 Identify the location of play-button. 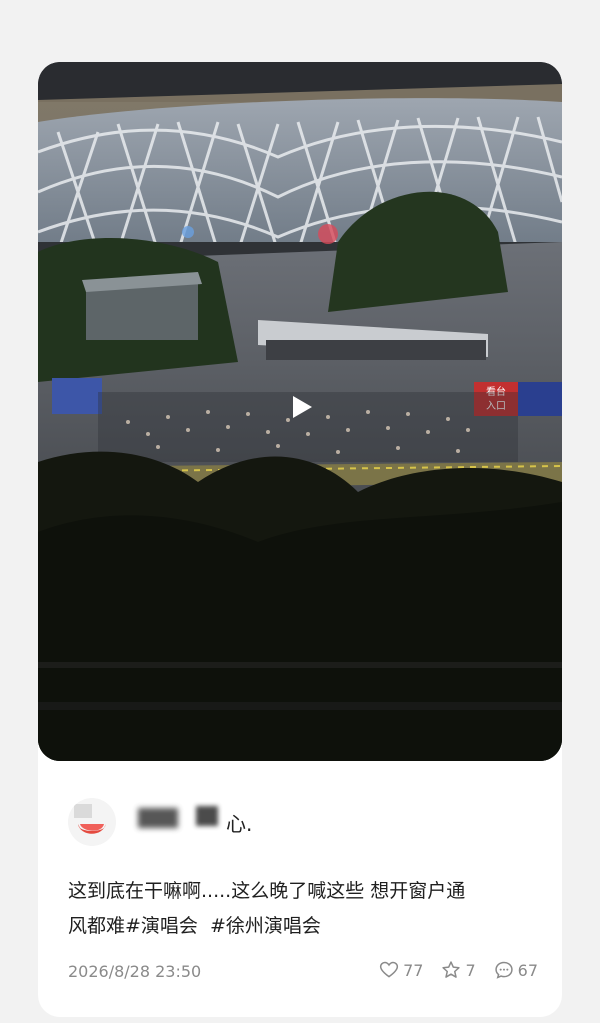
(301, 407).